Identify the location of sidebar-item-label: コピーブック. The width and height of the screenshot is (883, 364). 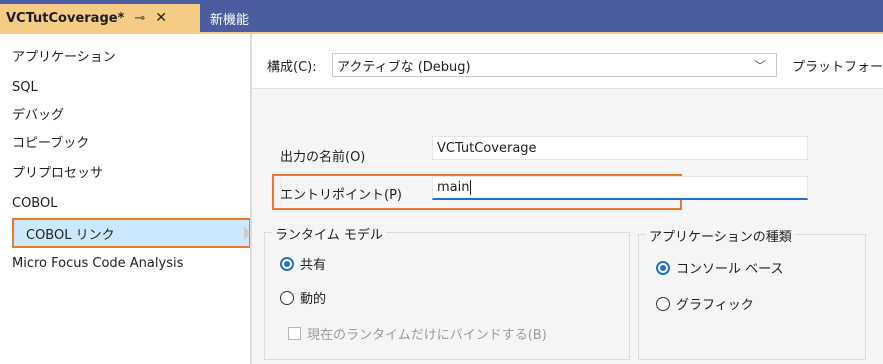
(51, 143).